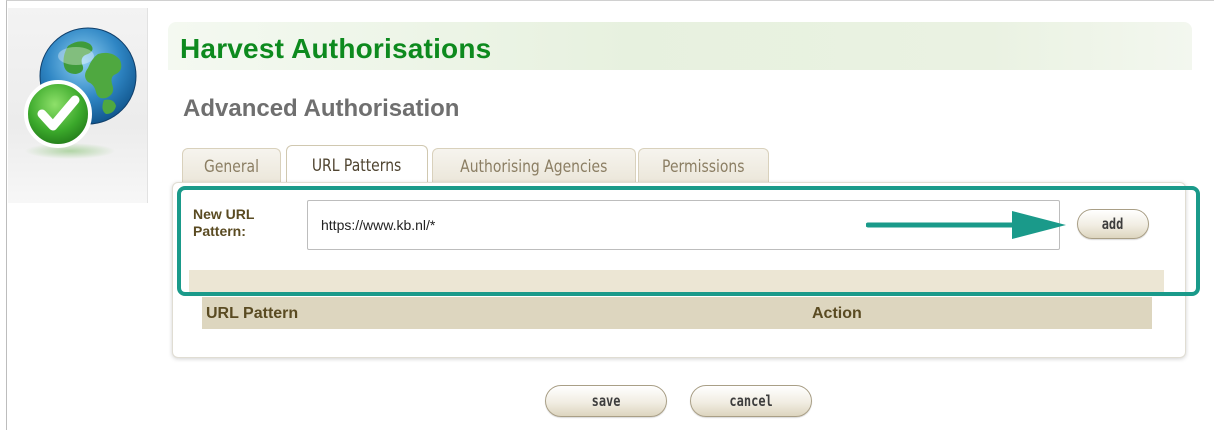 The image size is (1214, 430). I want to click on cancel-button-label: cancel, so click(751, 401).